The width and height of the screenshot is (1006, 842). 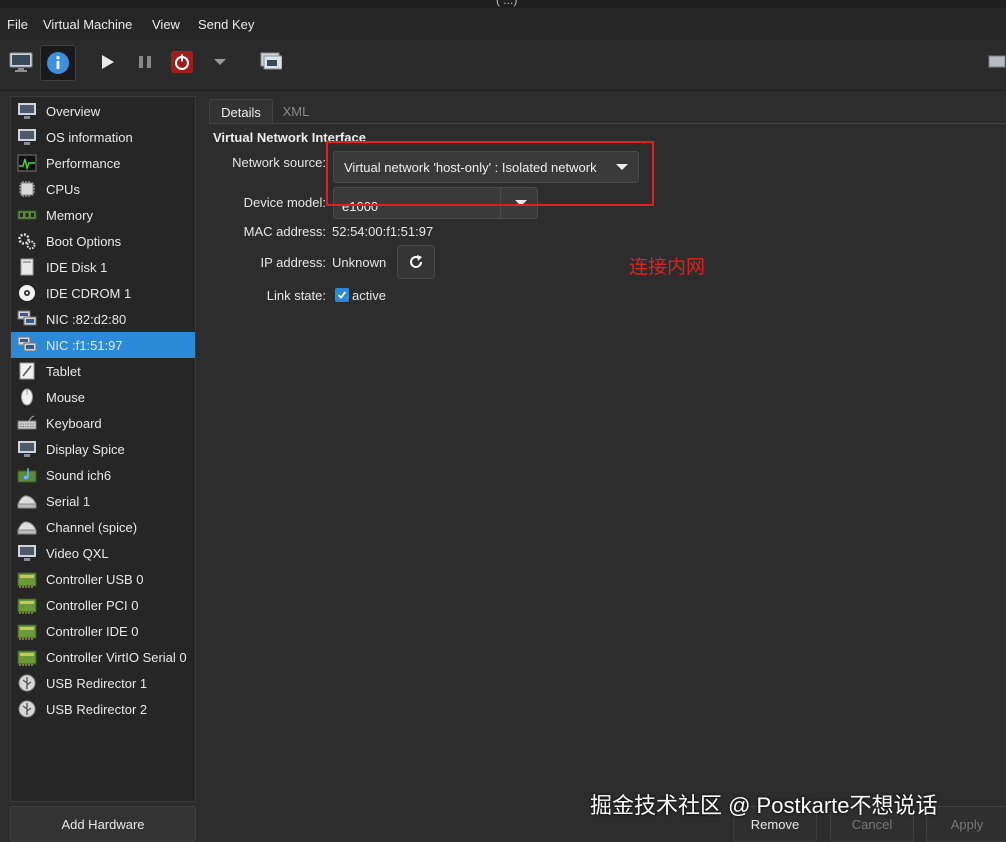 What do you see at coordinates (27, 163) in the screenshot?
I see `performance-icon` at bounding box center [27, 163].